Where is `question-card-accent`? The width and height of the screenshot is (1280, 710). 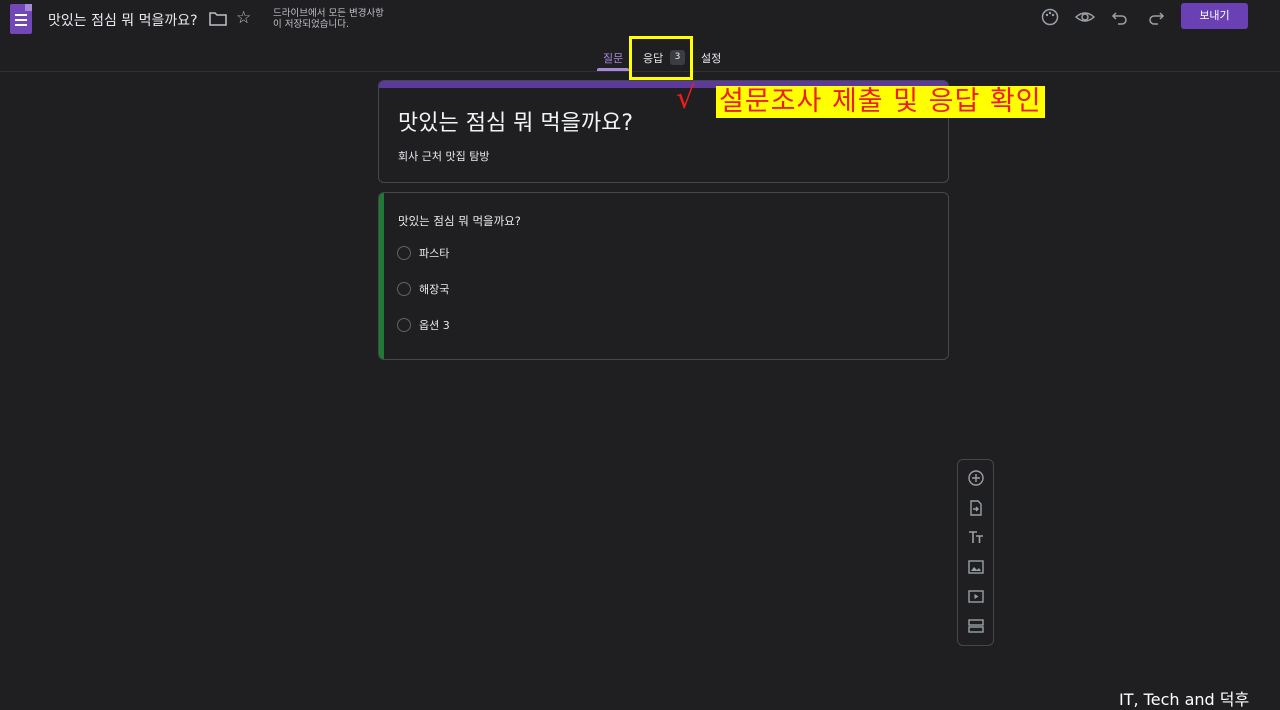 question-card-accent is located at coordinates (381, 276).